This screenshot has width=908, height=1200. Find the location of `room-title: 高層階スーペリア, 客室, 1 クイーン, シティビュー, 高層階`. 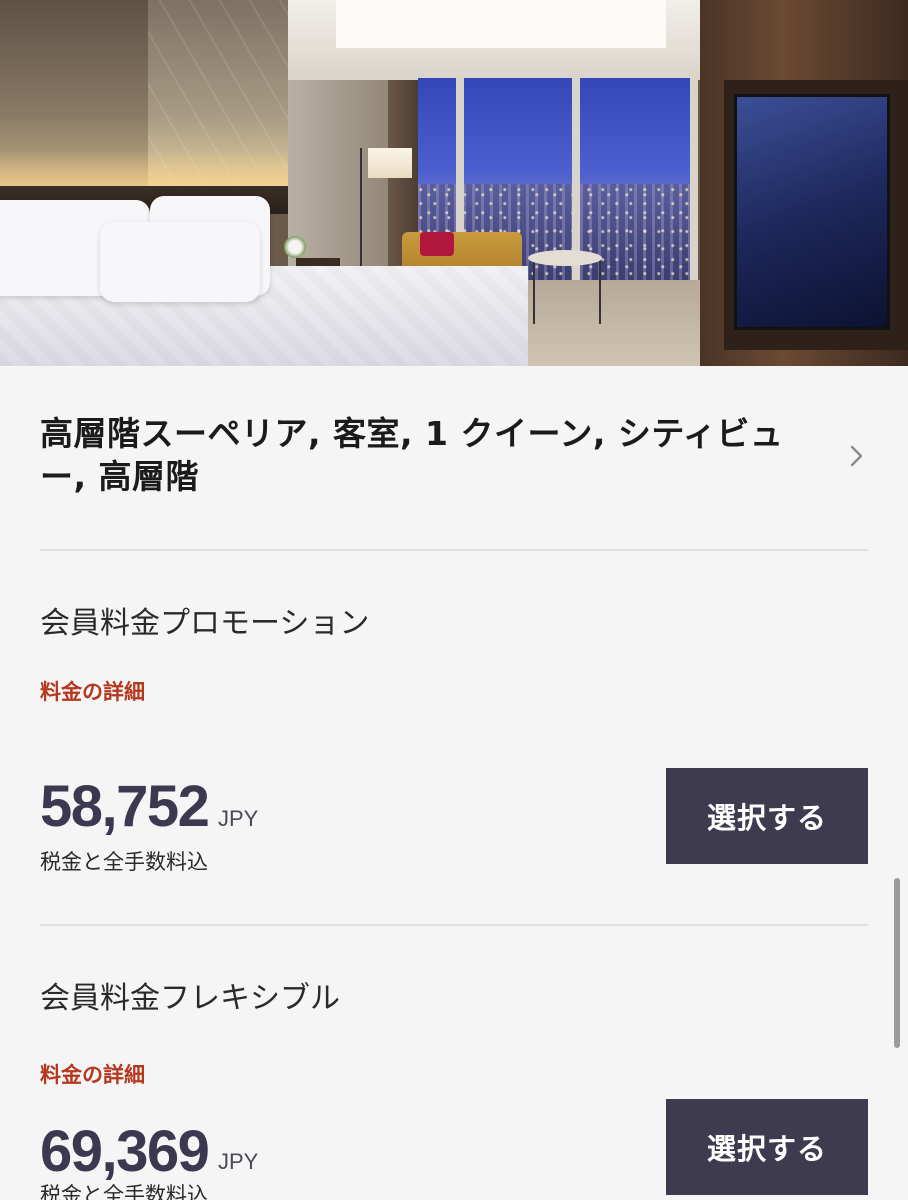

room-title: 高層階スーペリア, 客室, 1 クイーン, シティビュー, 高層階 is located at coordinates (412, 455).